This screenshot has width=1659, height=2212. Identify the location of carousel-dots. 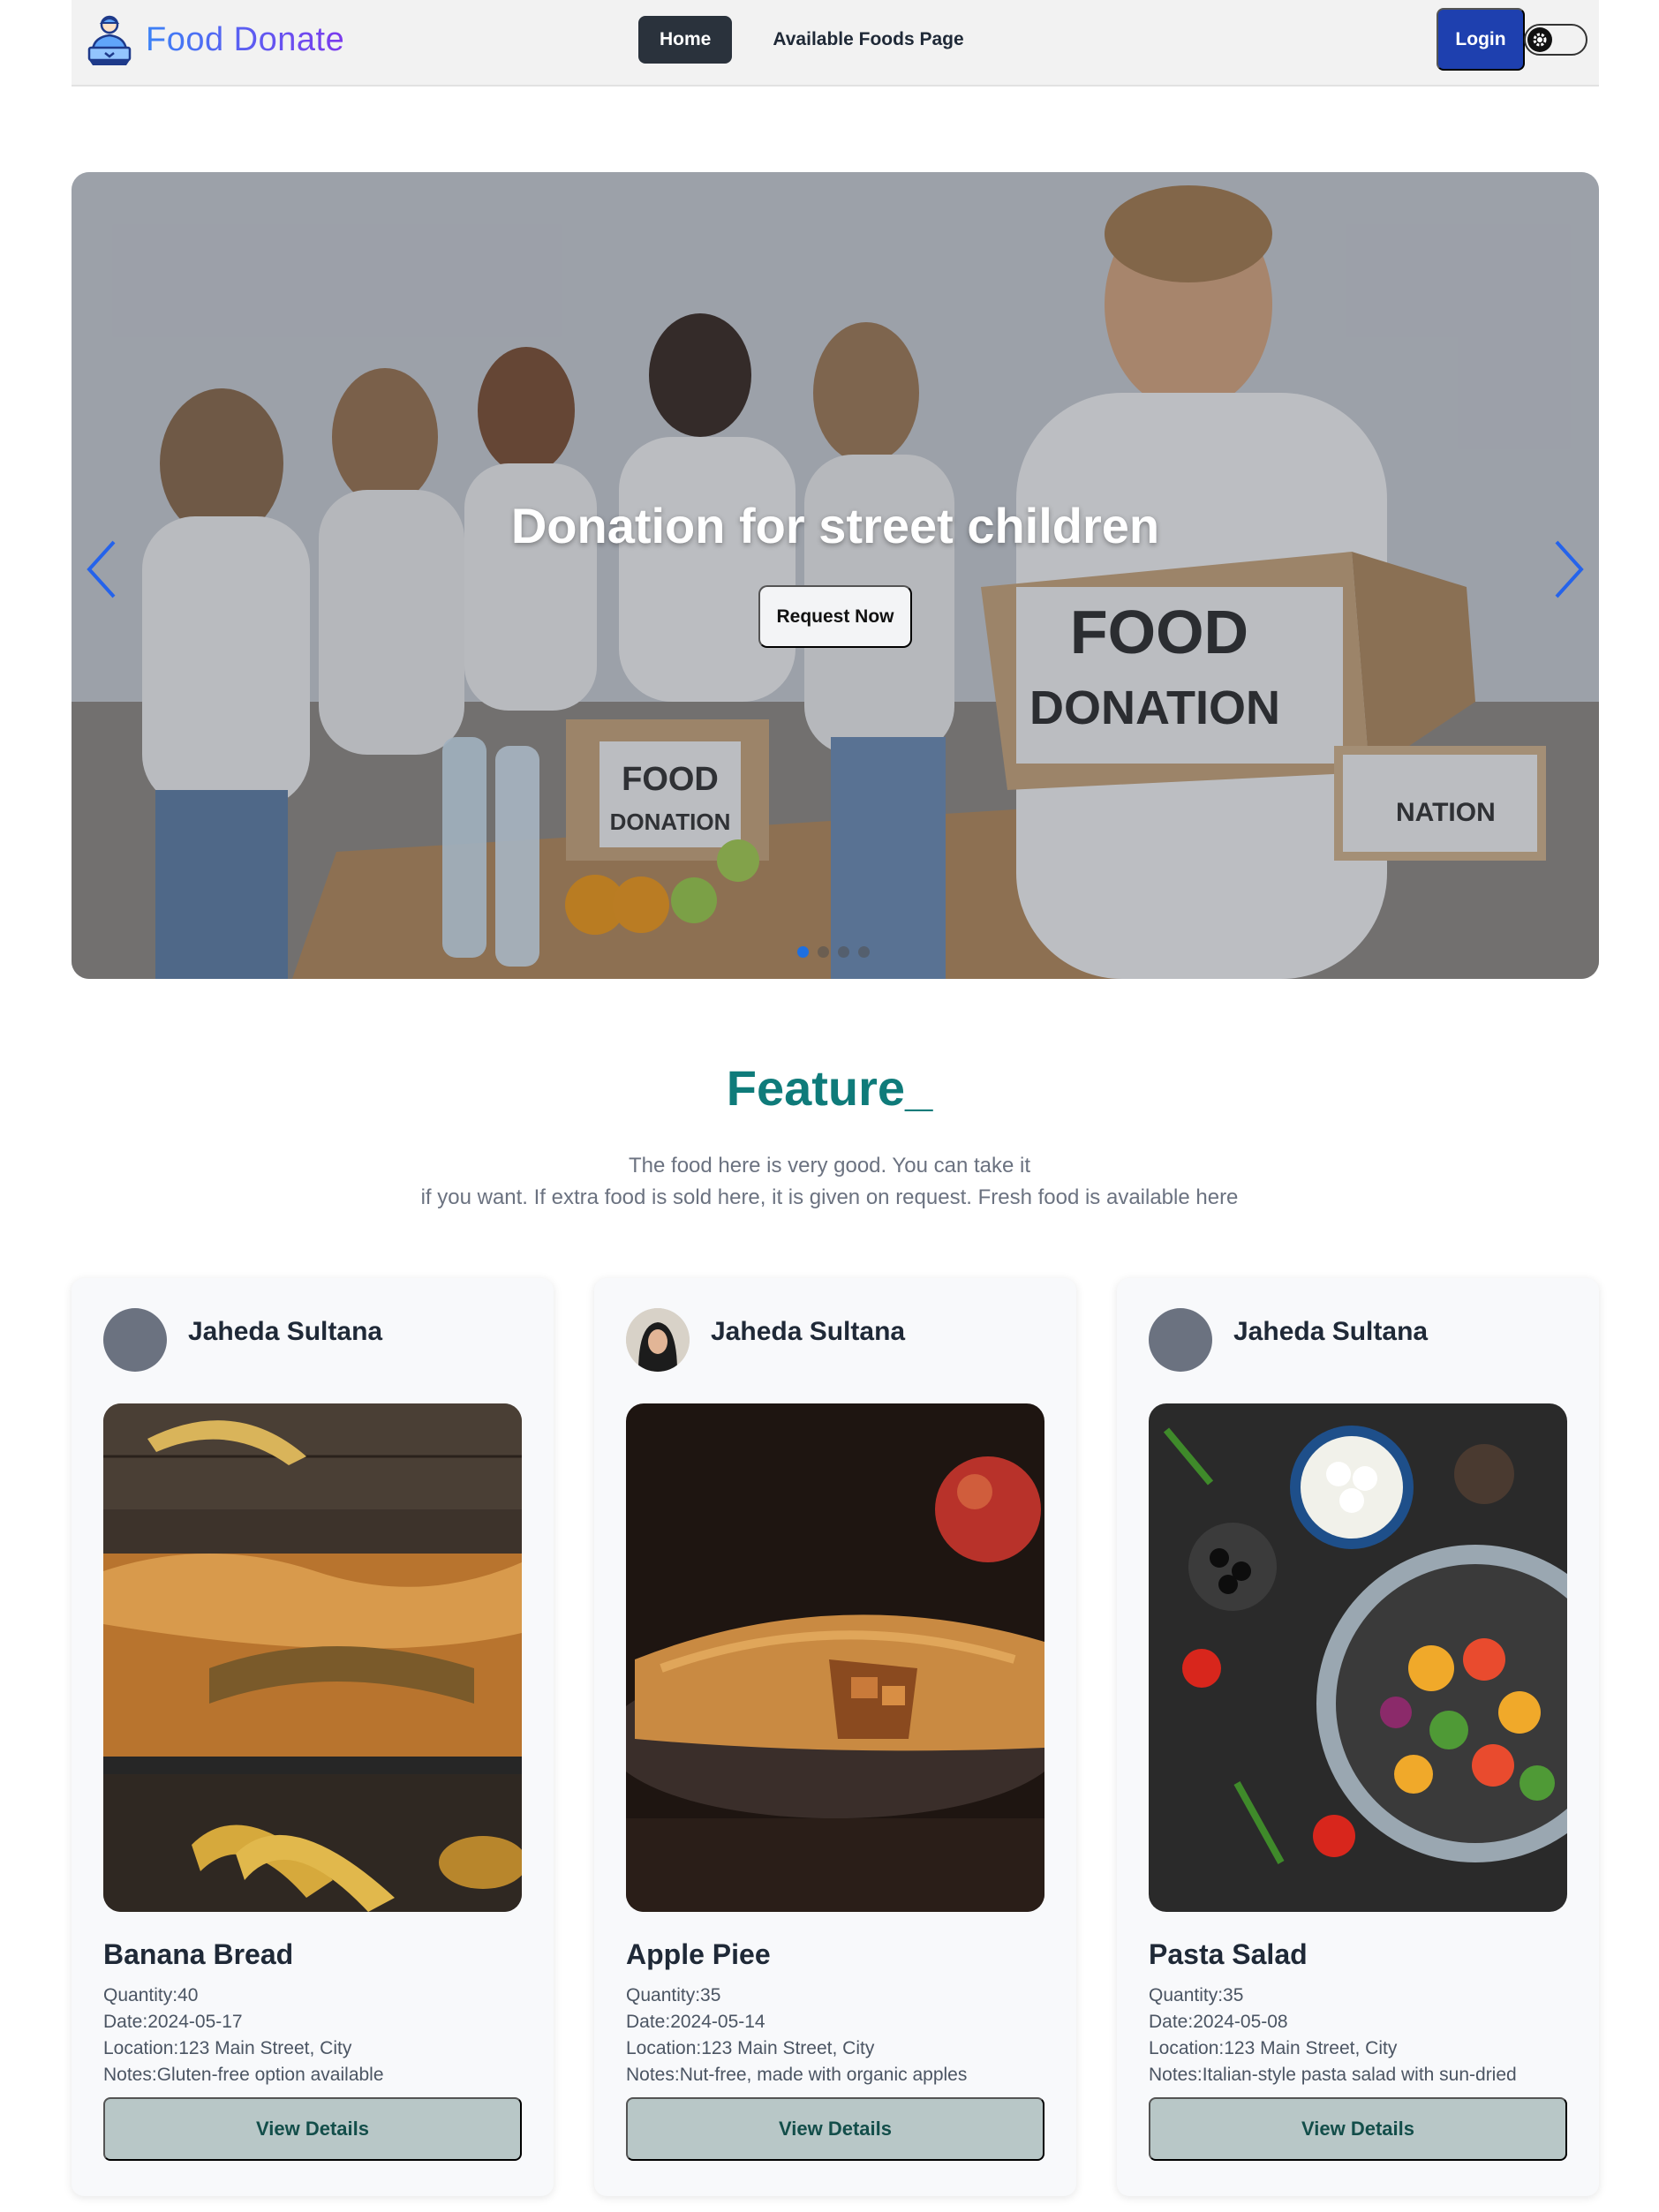
(833, 952).